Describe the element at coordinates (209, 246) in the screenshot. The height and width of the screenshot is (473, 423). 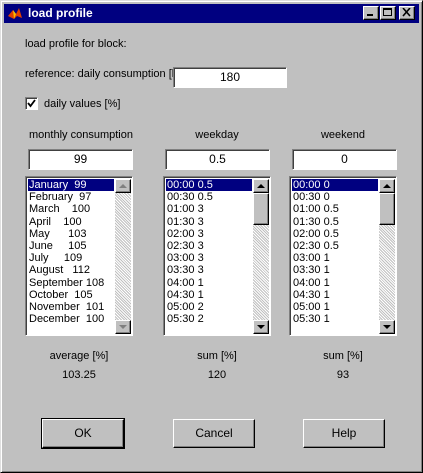
I see `list-item: 02:30 3` at that location.